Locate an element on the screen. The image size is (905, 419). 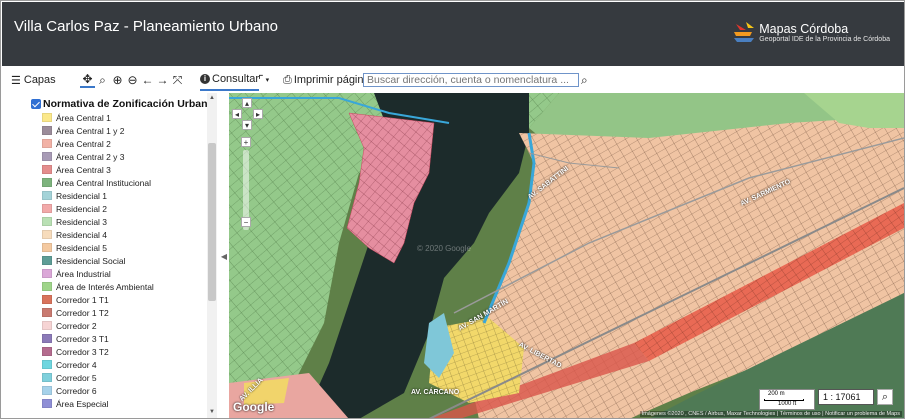
pan-down-icon: ▾ is located at coordinates (247, 125).